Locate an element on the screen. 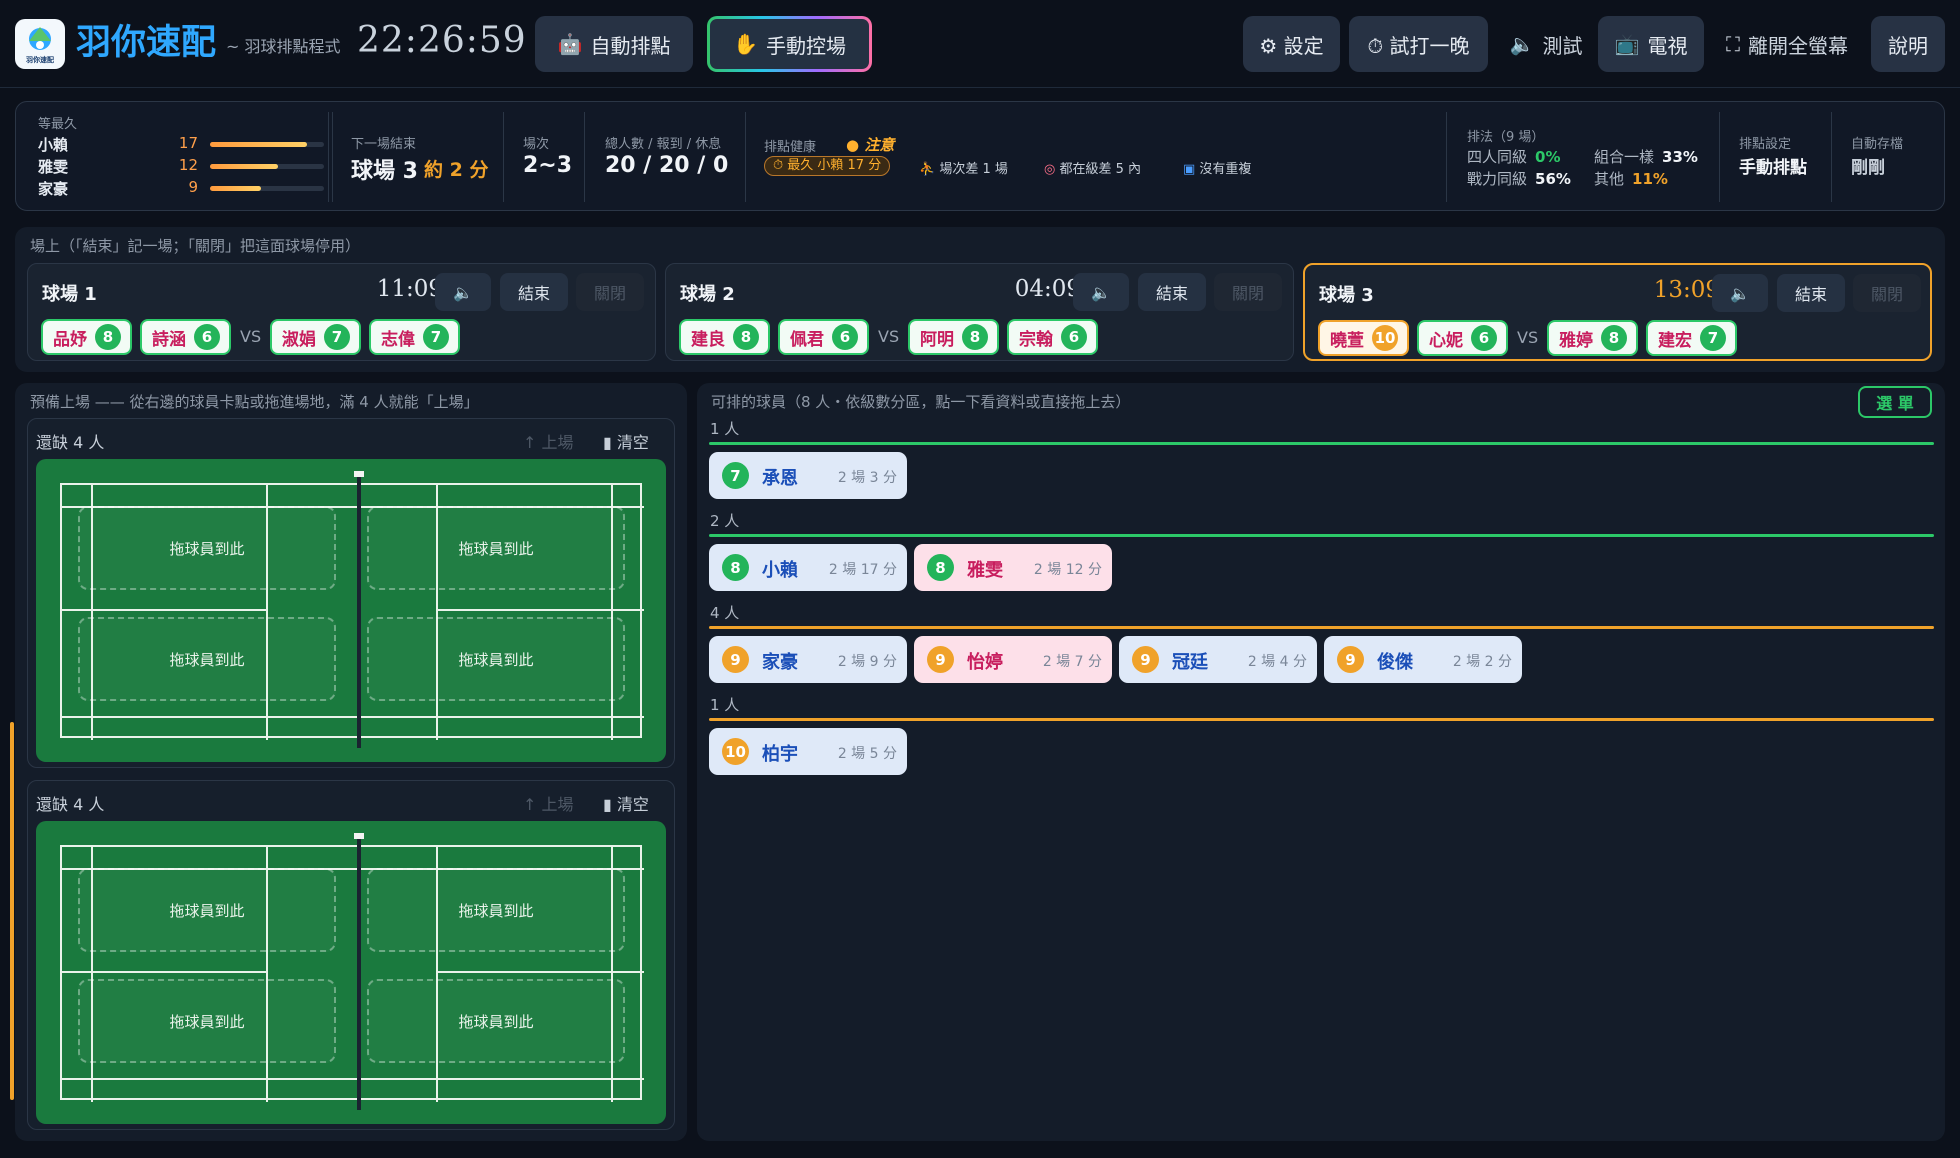 Image resolution: width=1960 pixels, height=1158 pixels. player-name: 阿明 is located at coordinates (937, 339).